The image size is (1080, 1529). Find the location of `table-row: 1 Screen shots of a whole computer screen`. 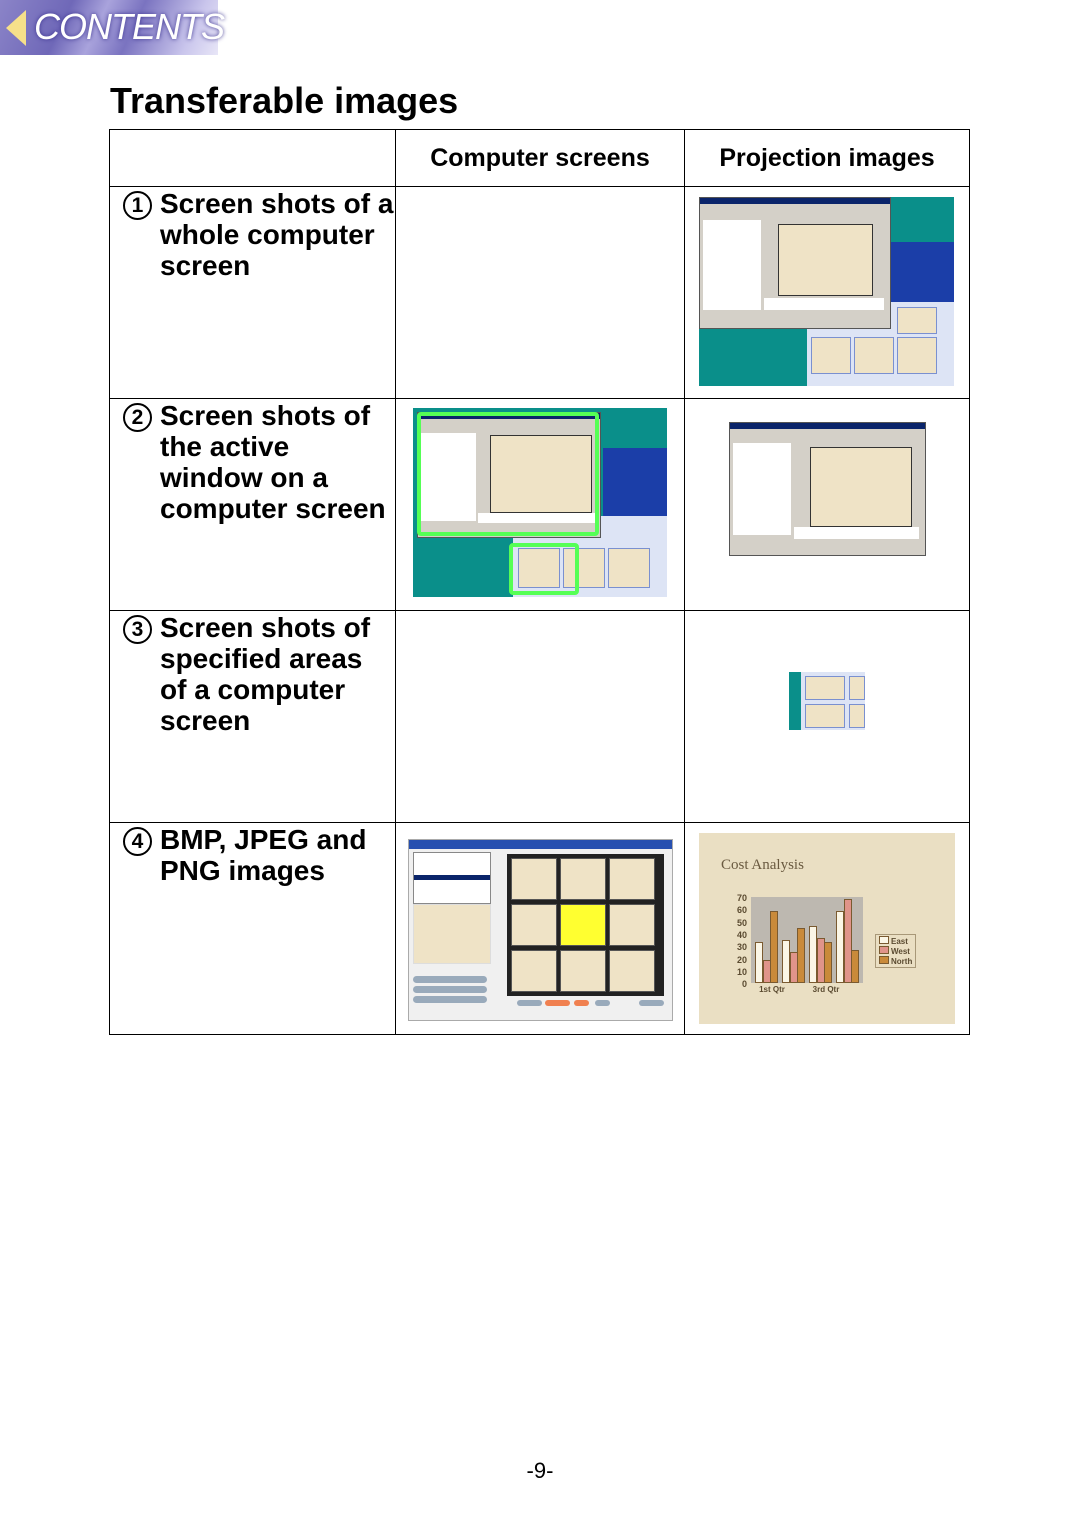

table-row: 1 Screen shots of a whole computer screen is located at coordinates (539, 292).